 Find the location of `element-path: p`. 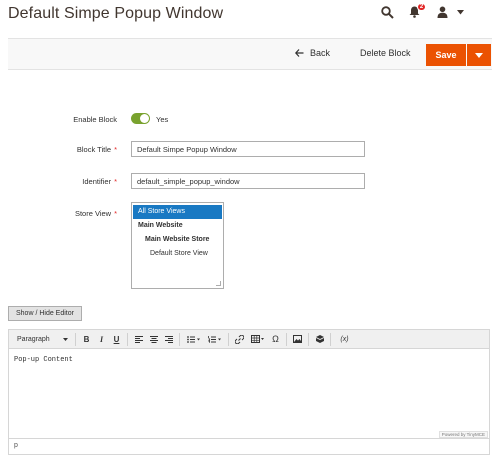

element-path: p is located at coordinates (16, 445).